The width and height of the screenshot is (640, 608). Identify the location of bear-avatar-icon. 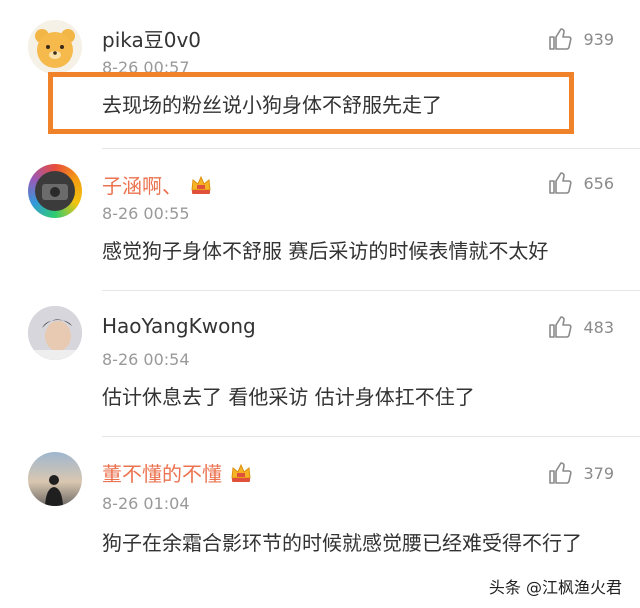
(55, 47).